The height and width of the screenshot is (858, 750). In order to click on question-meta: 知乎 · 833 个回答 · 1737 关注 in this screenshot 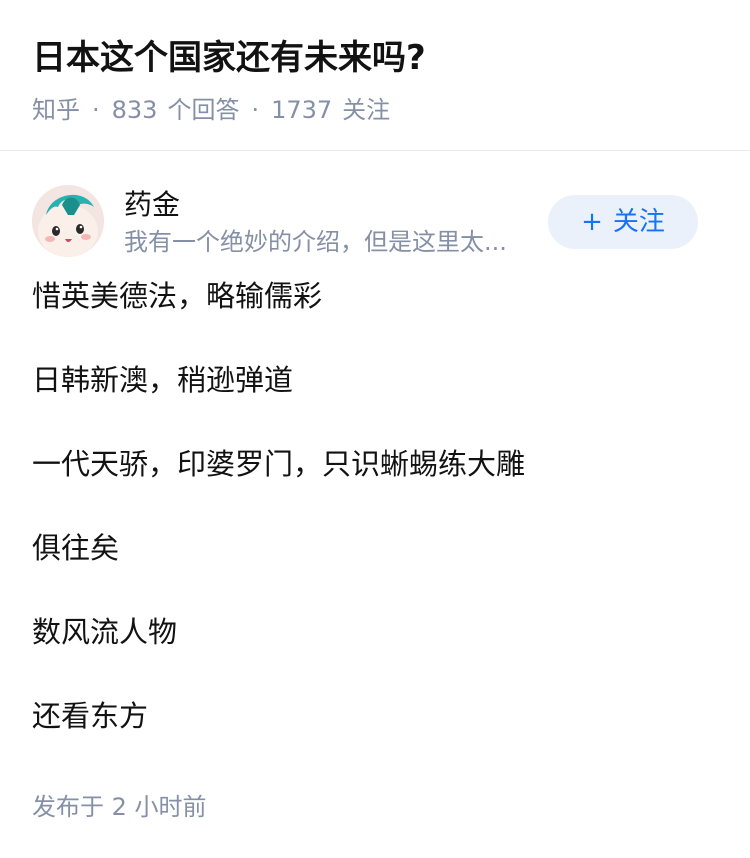, I will do `click(211, 110)`.